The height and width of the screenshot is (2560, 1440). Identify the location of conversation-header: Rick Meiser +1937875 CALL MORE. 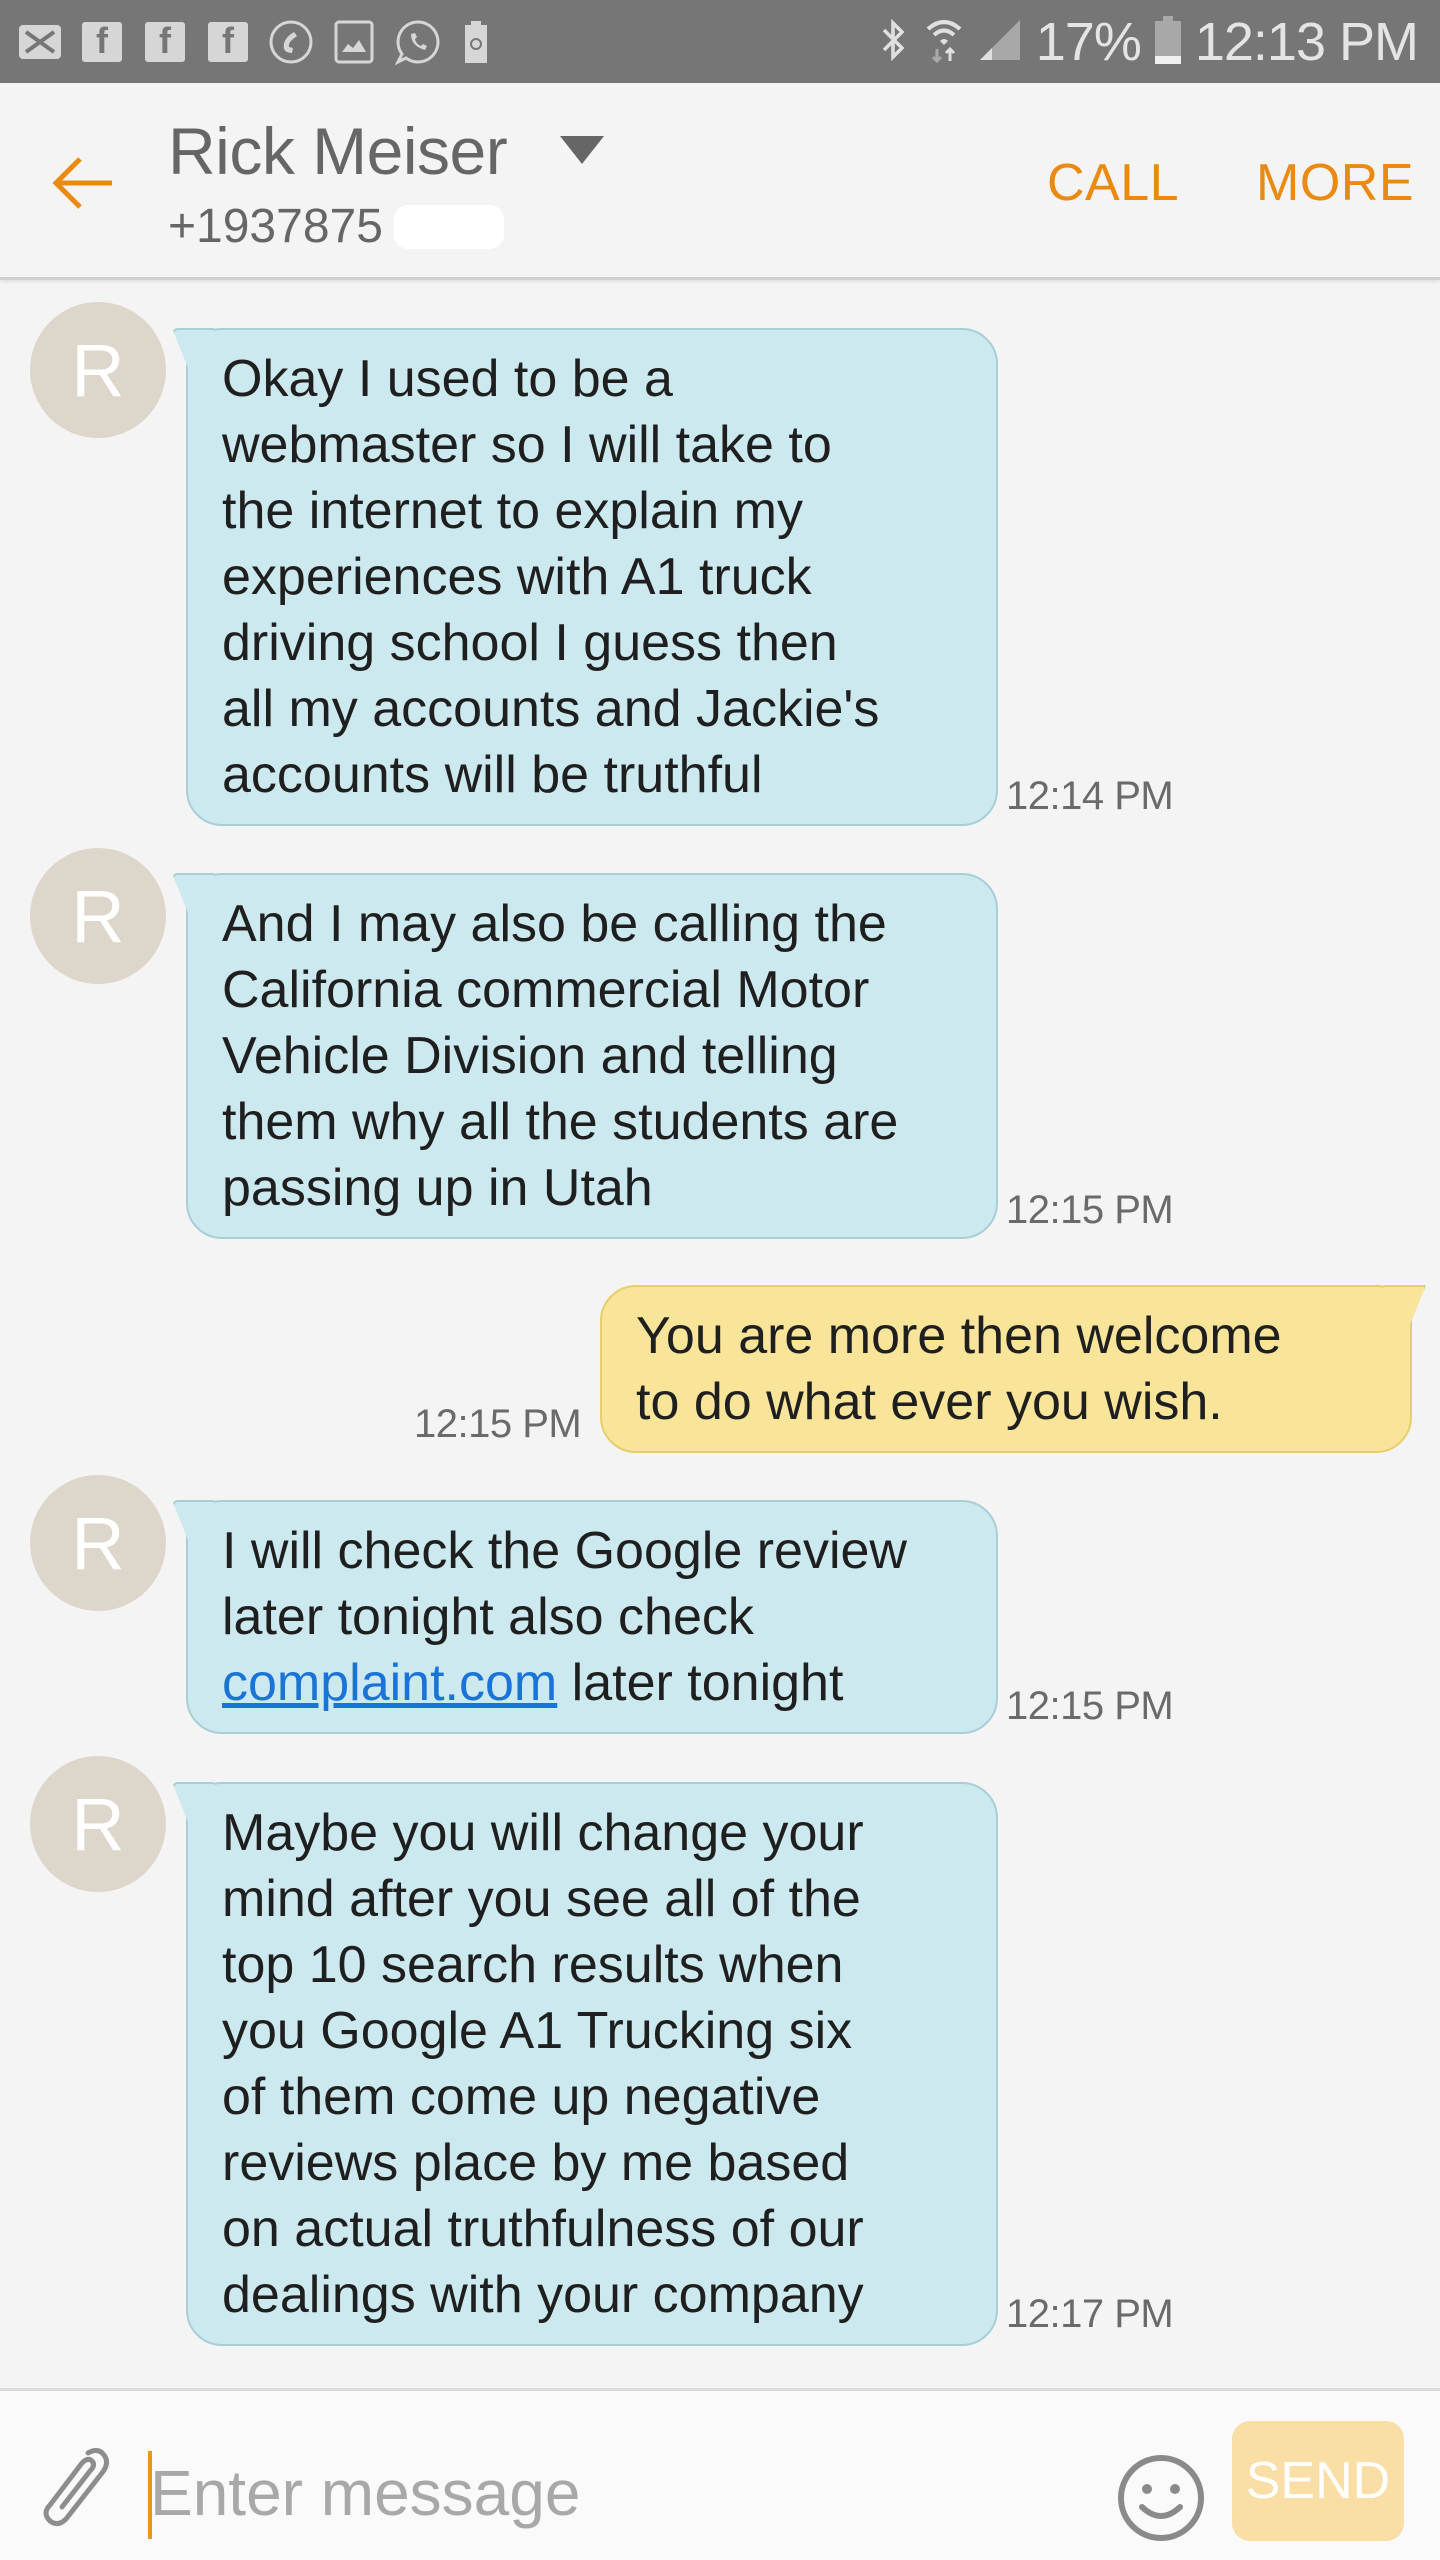
(720, 181).